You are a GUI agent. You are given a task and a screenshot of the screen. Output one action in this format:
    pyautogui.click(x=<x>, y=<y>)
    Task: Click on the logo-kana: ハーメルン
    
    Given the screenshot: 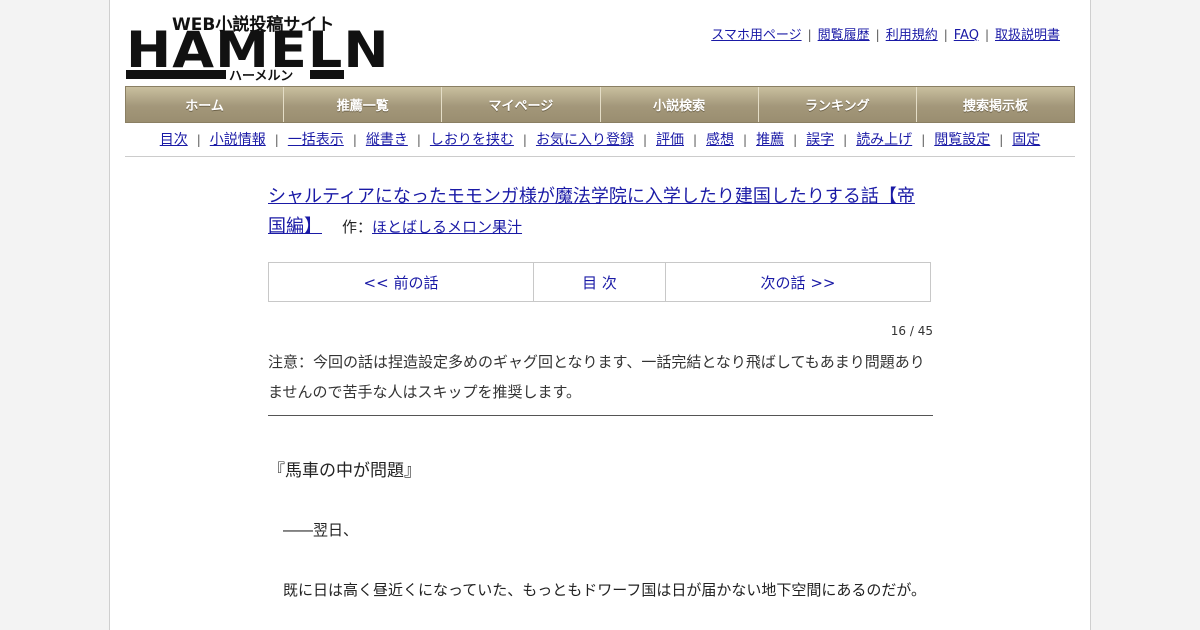 What is the action you would take?
    pyautogui.click(x=261, y=76)
    